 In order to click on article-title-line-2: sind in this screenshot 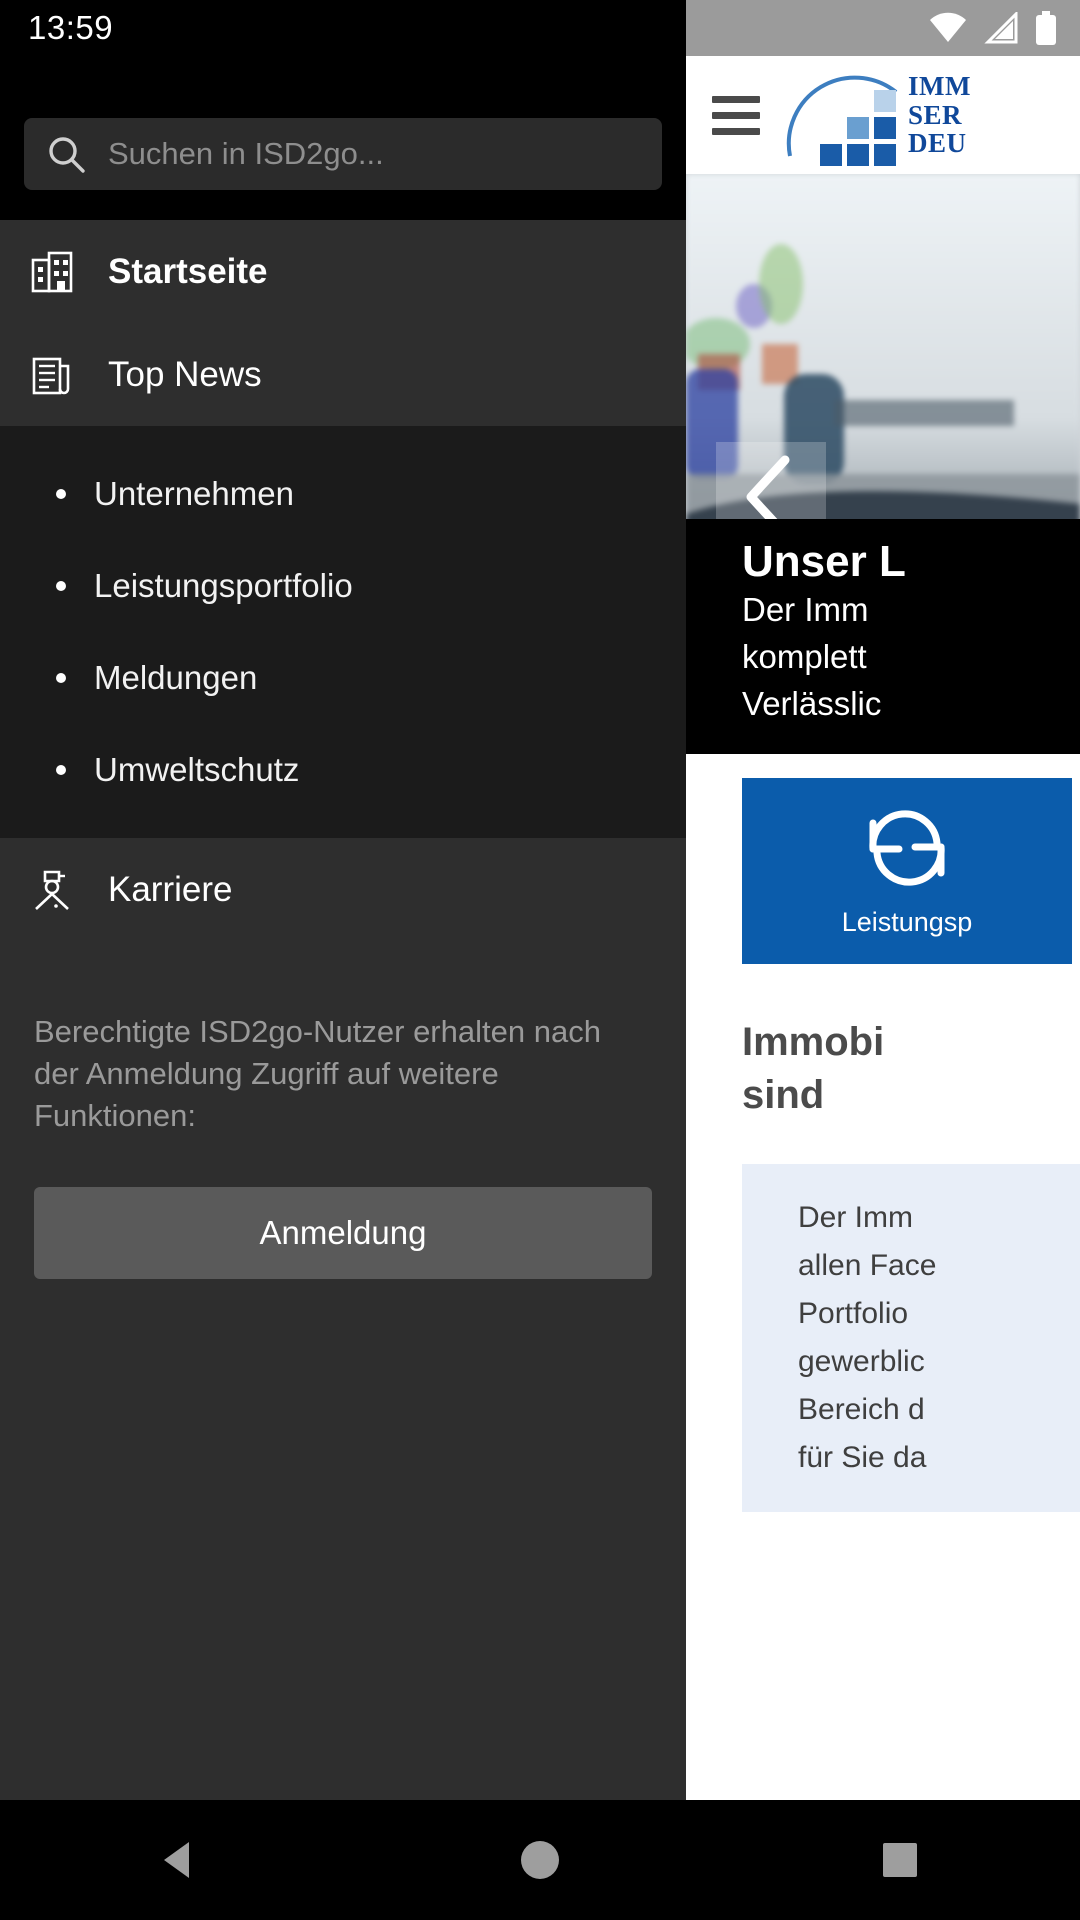, I will do `click(783, 1094)`.